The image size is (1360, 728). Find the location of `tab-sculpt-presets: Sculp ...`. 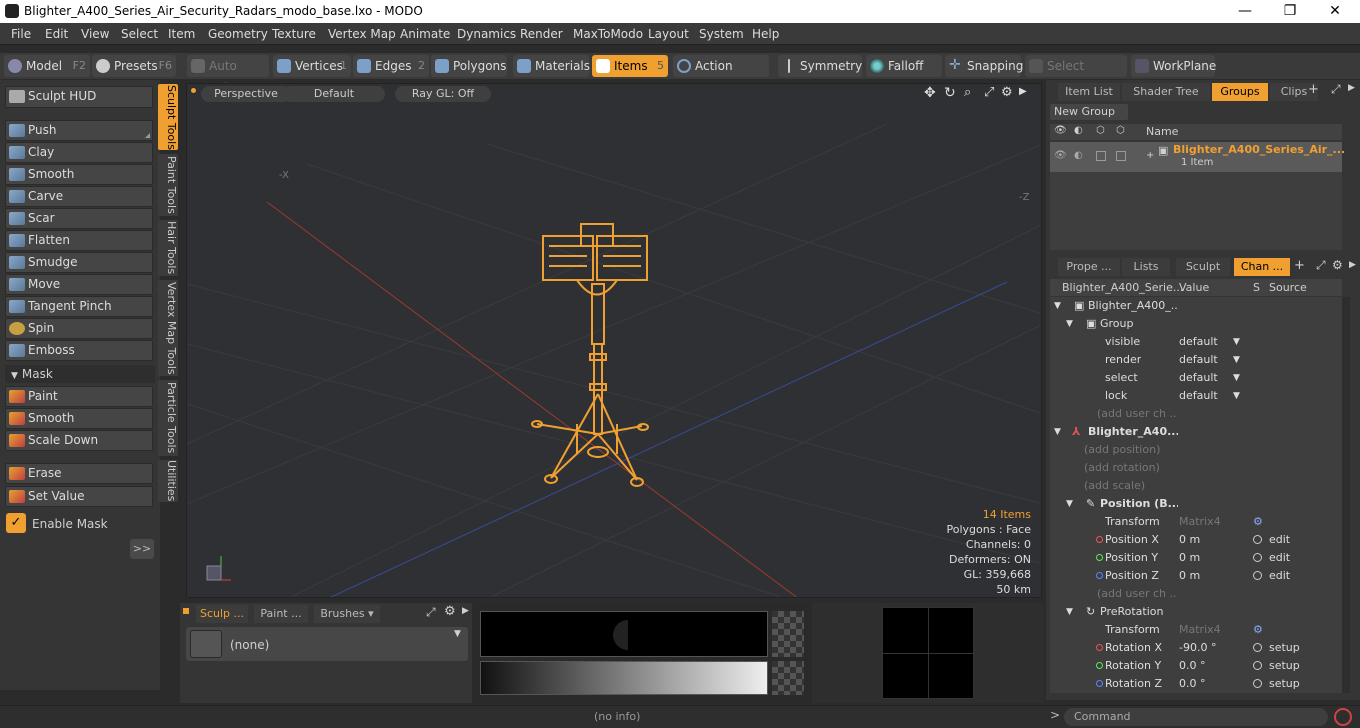

tab-sculpt-presets: Sculp ... is located at coordinates (222, 614).